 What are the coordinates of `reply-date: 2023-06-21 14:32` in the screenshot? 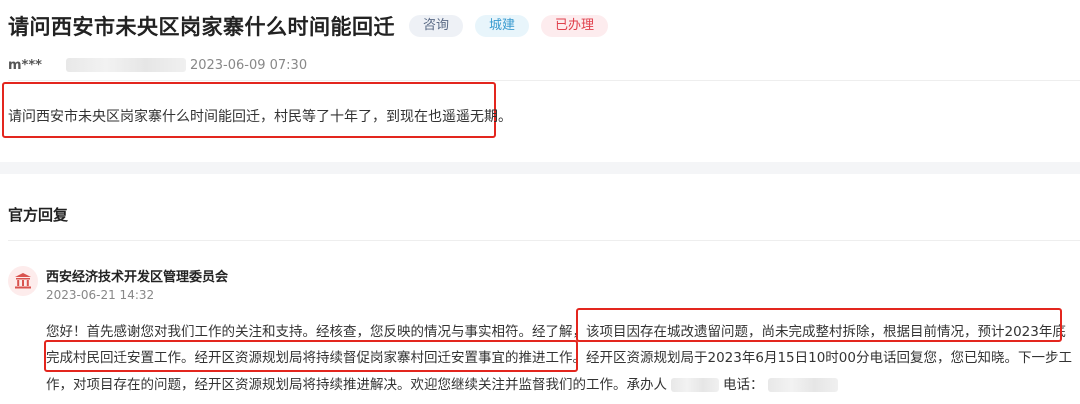 It's located at (100, 295).